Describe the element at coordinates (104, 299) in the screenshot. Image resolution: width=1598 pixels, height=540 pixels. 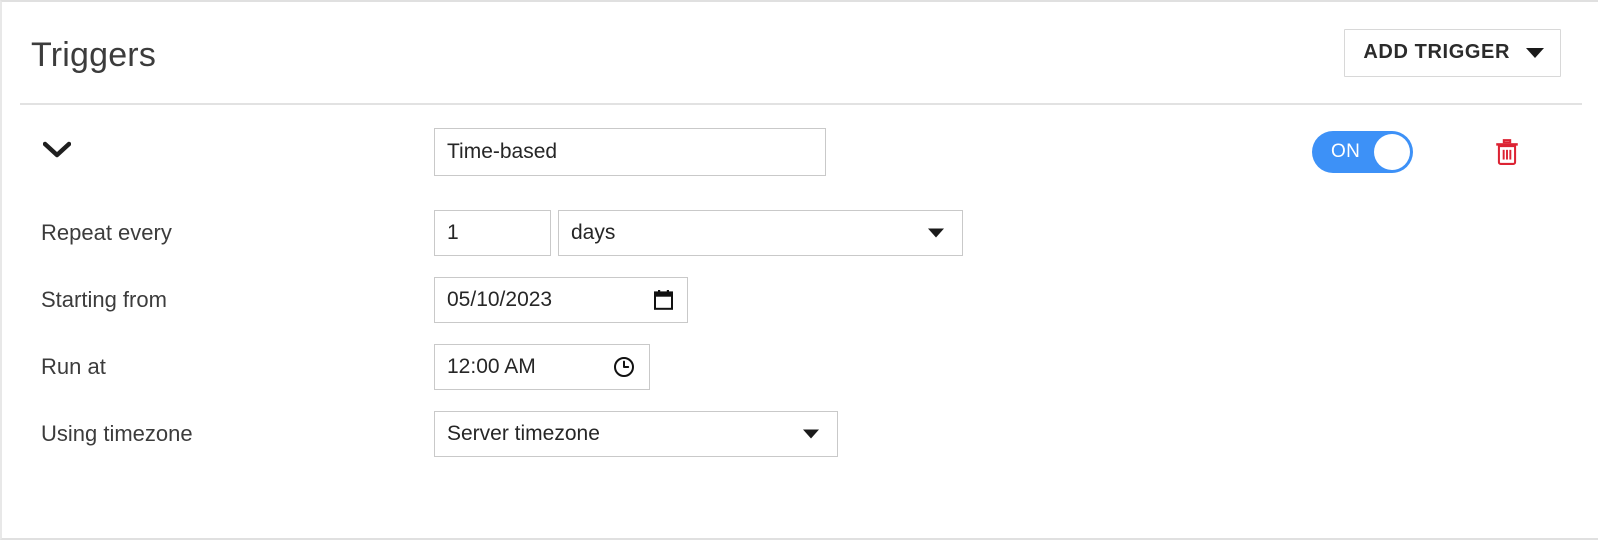
I see `starting-from-label: Starting from` at that location.